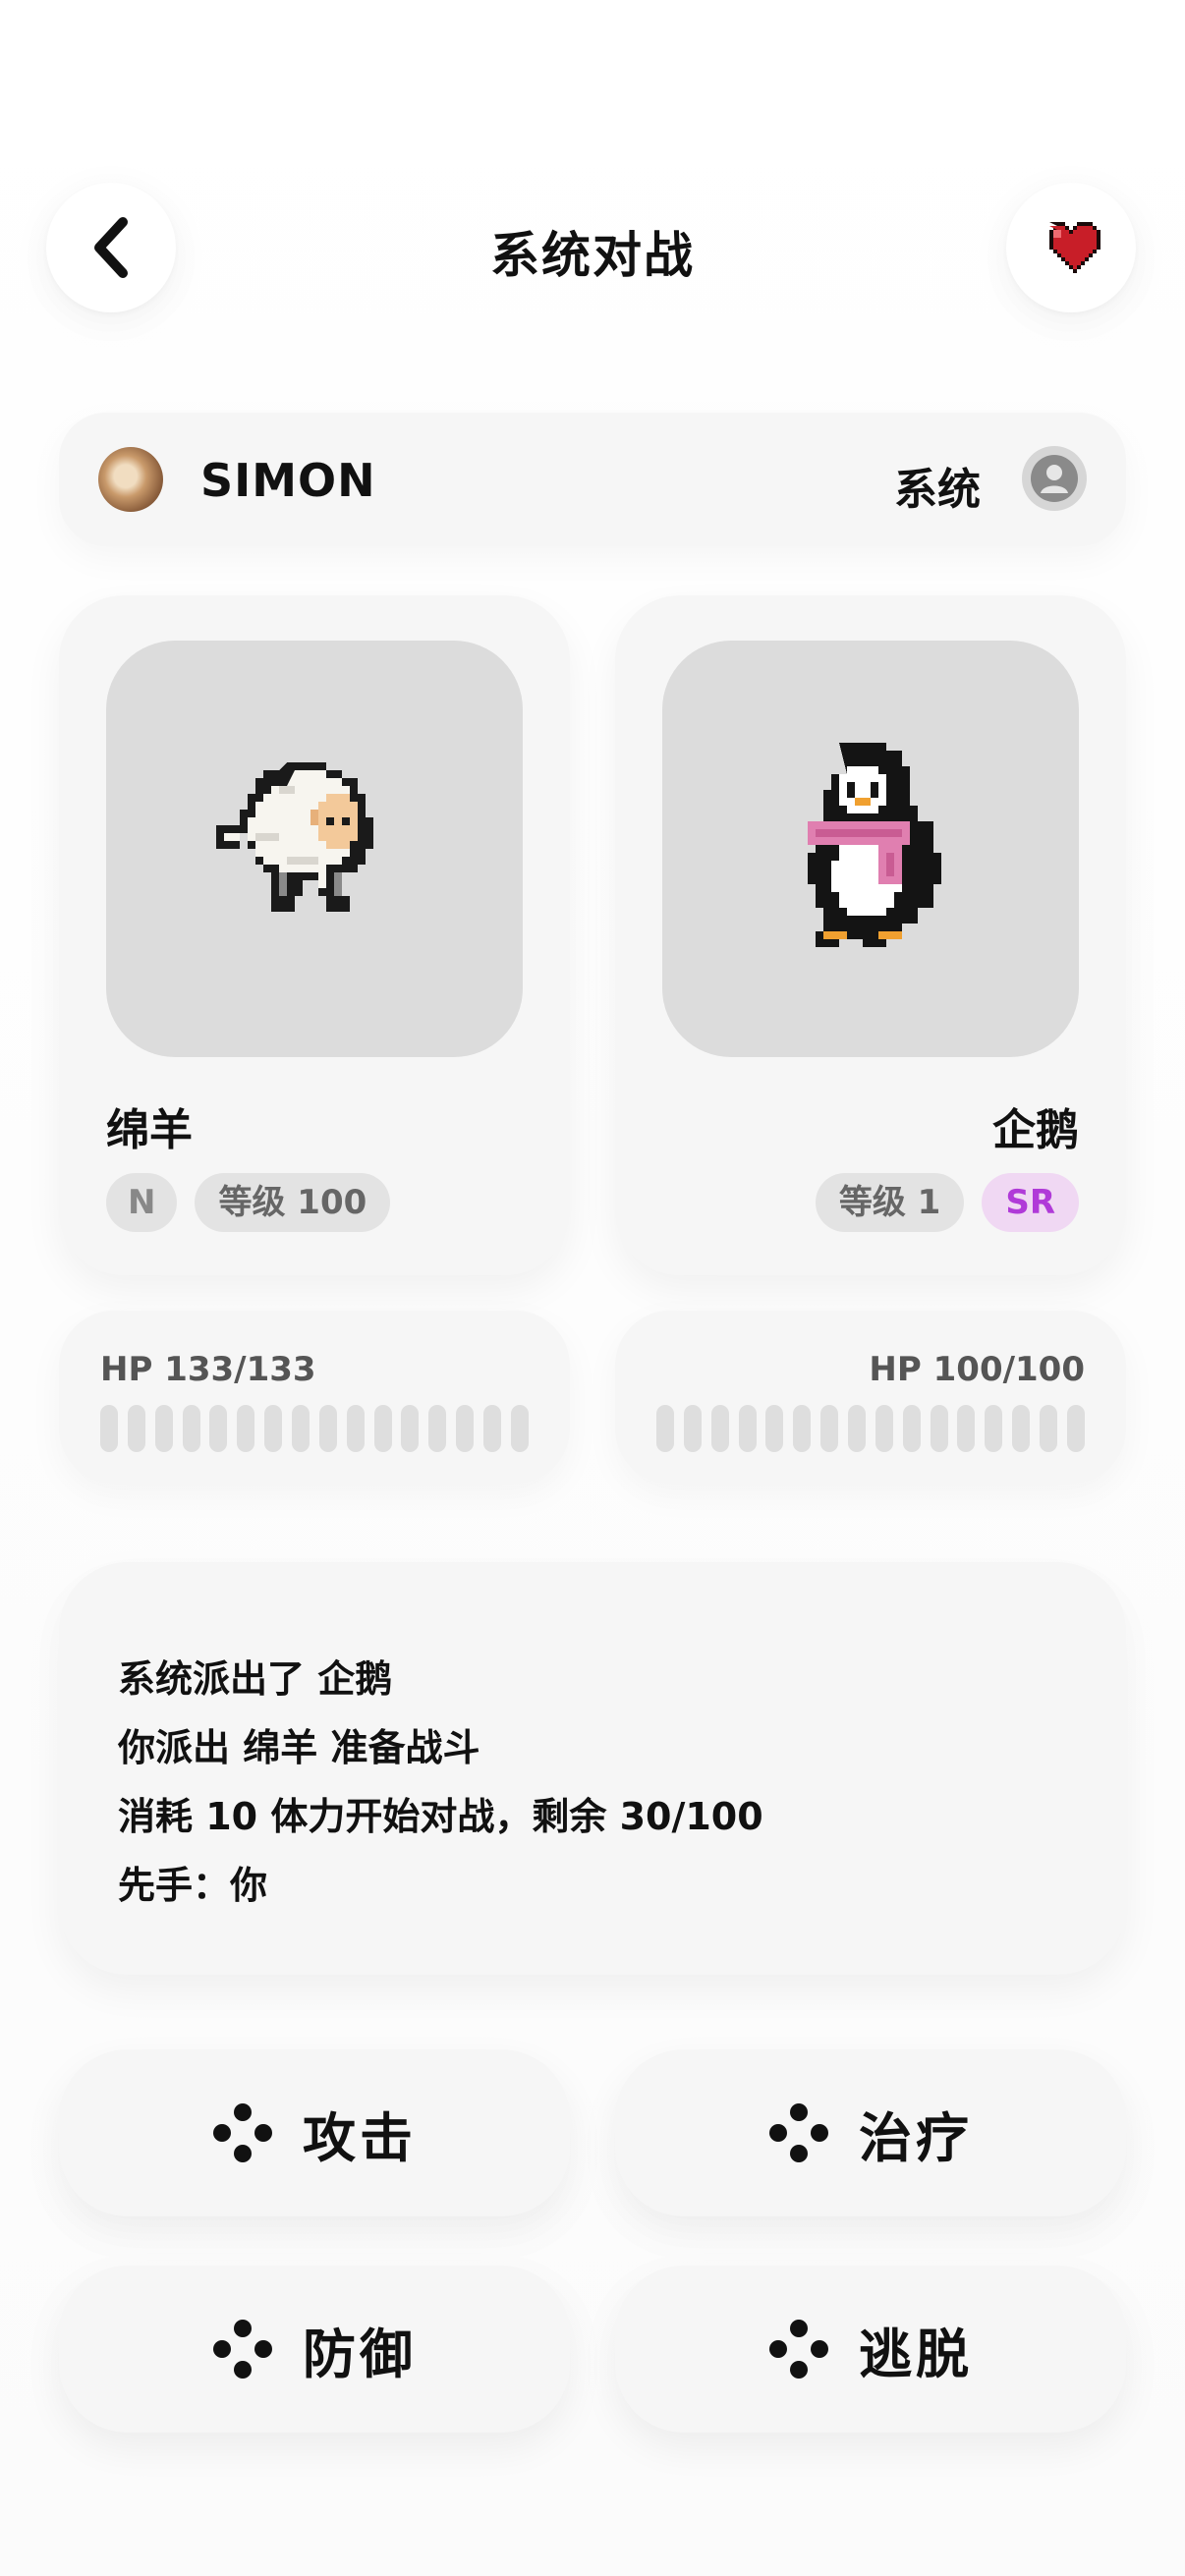 The image size is (1185, 2576). I want to click on attack-button: 攻击, so click(315, 2132).